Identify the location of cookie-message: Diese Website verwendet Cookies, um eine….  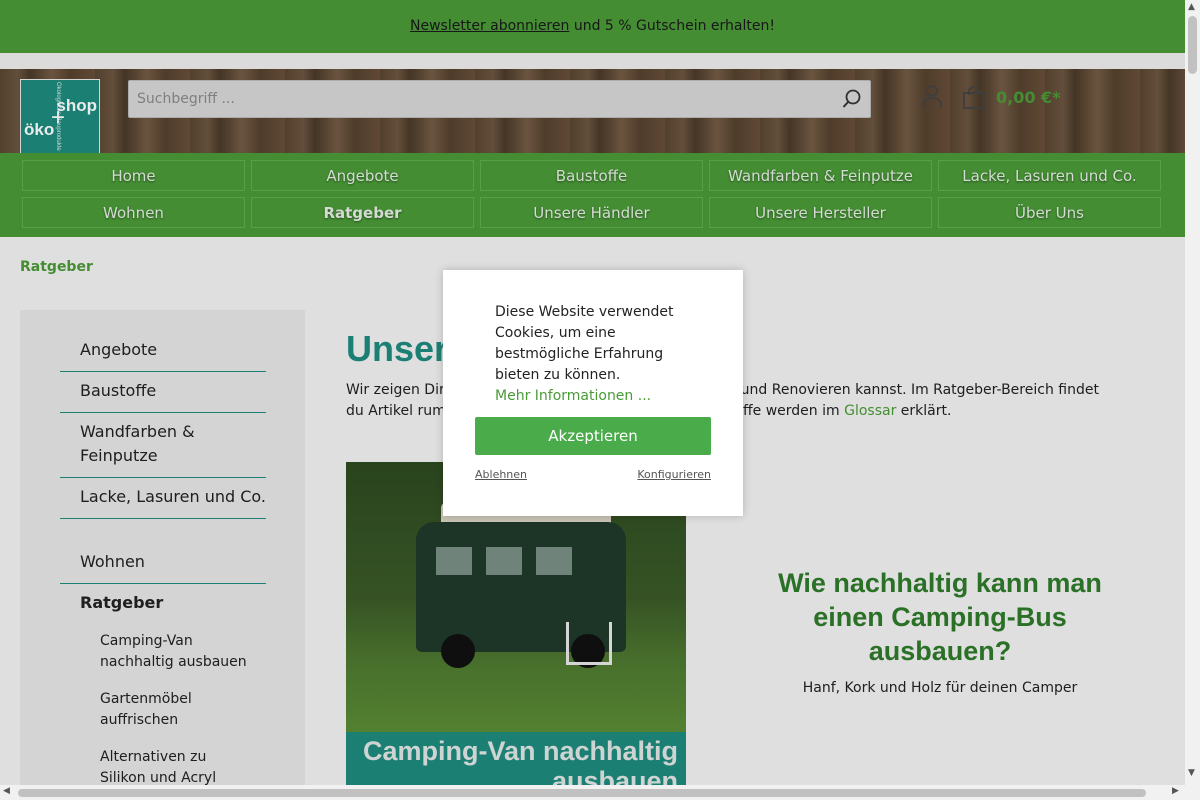
(595, 354).